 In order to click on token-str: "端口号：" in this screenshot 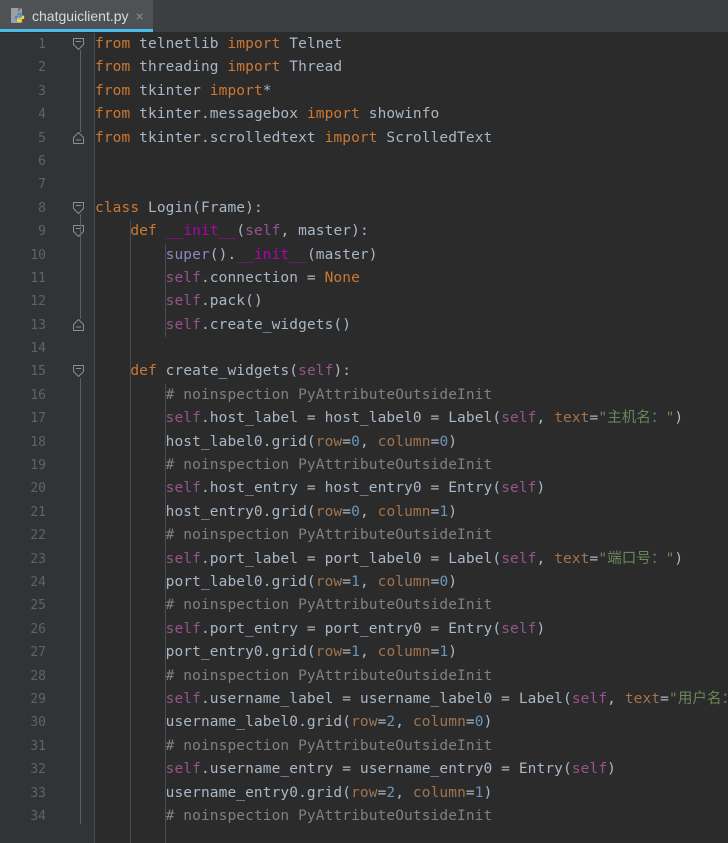, I will do `click(636, 558)`.